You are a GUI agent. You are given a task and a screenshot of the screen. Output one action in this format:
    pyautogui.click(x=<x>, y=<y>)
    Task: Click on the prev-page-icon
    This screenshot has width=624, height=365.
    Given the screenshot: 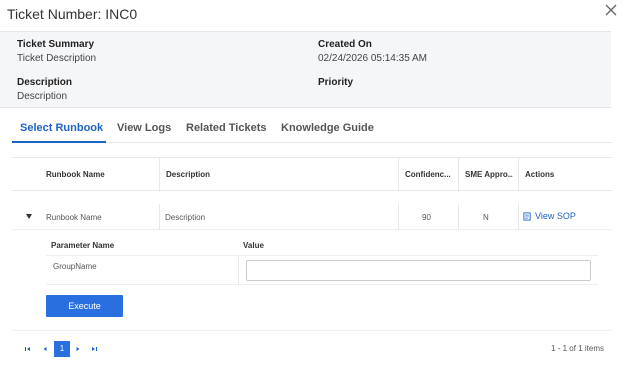 What is the action you would take?
    pyautogui.click(x=45, y=349)
    